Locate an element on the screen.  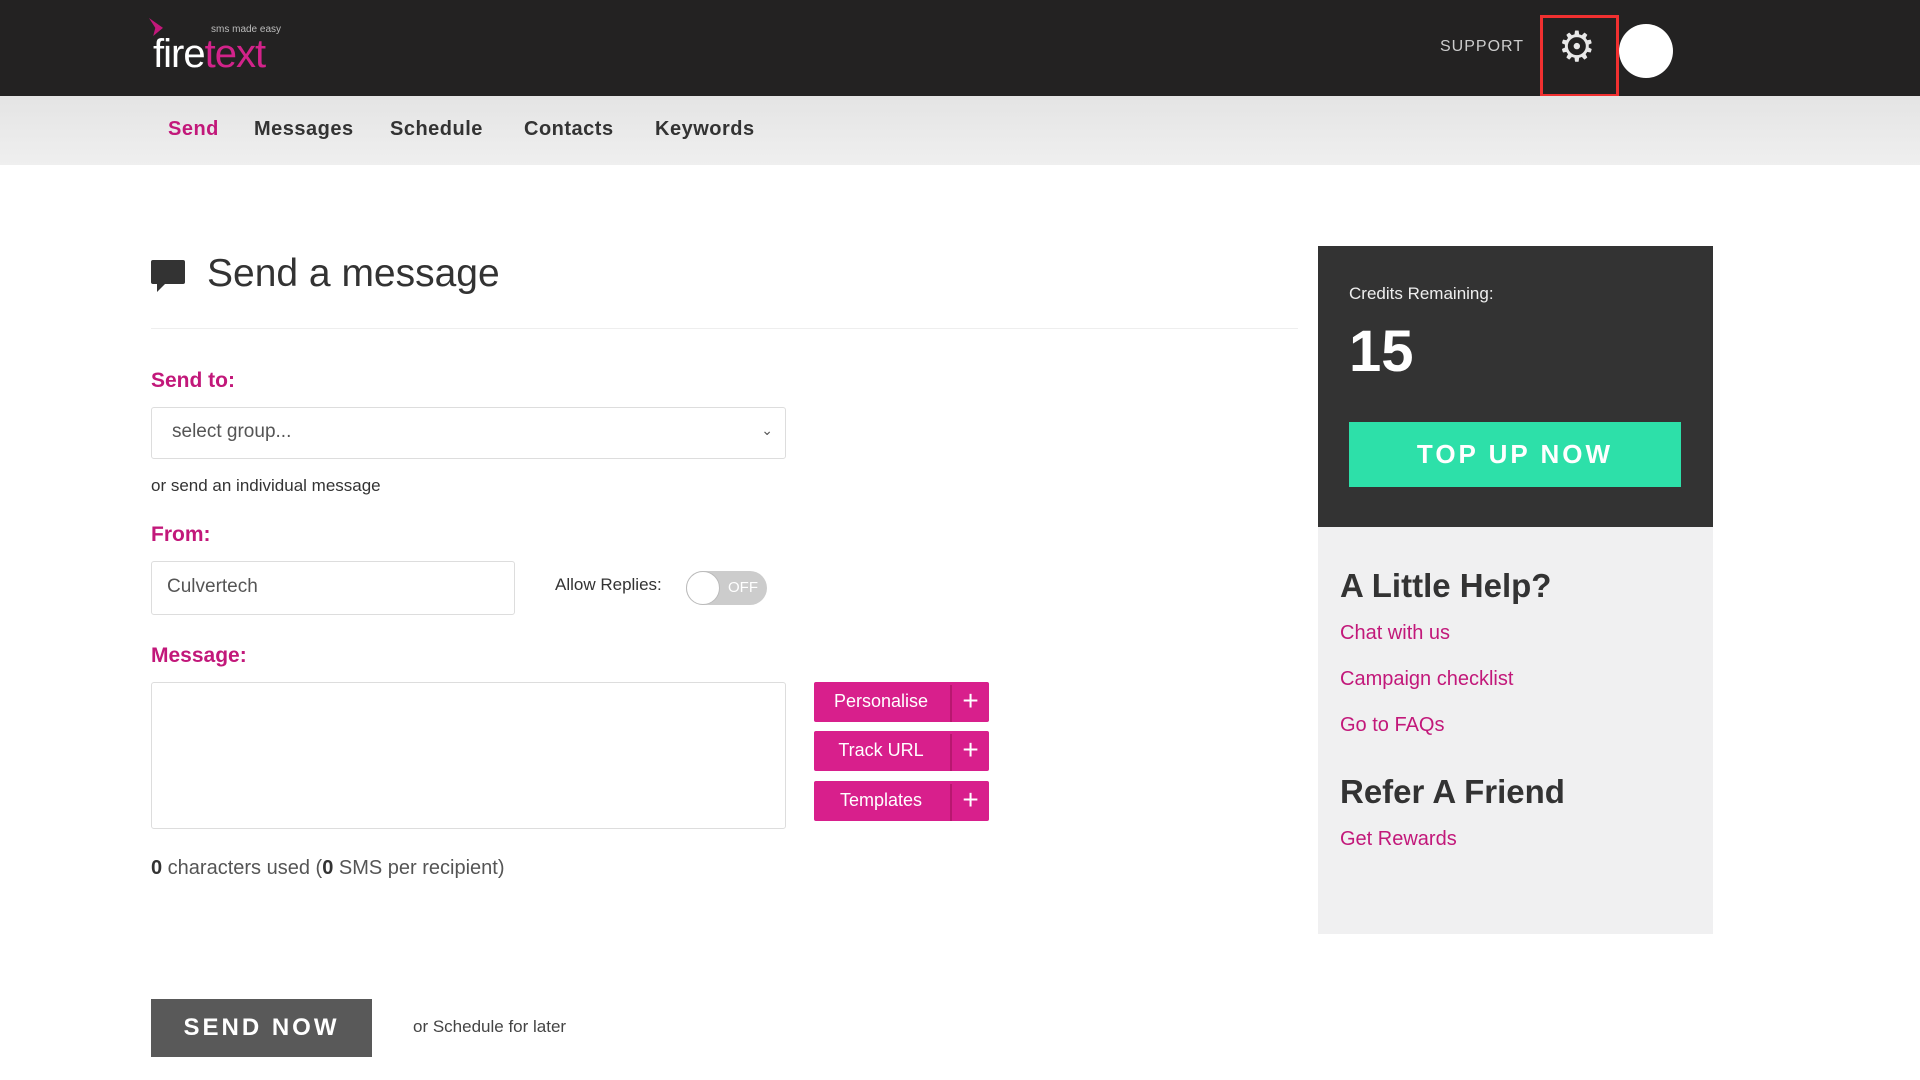
chars-count: 0 is located at coordinates (157, 868).